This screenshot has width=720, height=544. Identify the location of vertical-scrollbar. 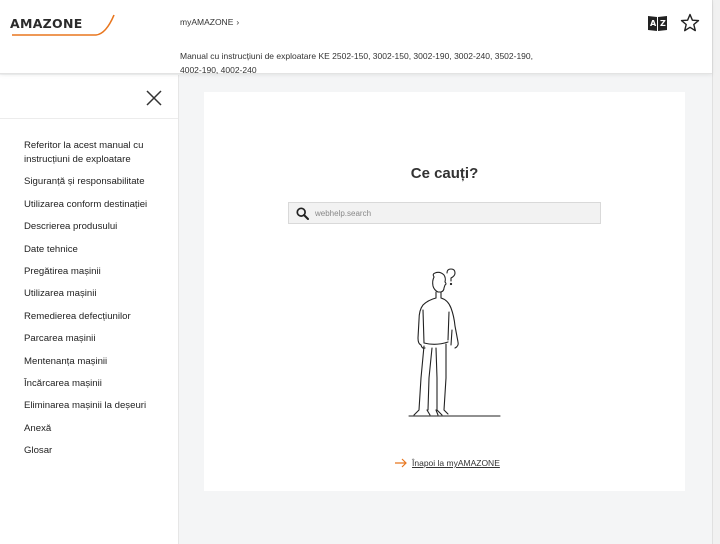
(716, 272).